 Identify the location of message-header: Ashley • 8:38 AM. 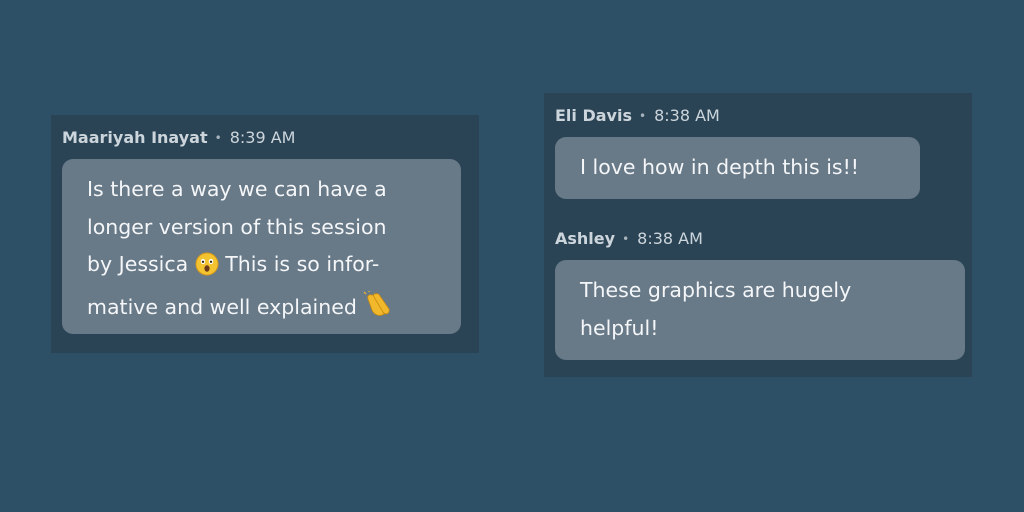
(629, 239).